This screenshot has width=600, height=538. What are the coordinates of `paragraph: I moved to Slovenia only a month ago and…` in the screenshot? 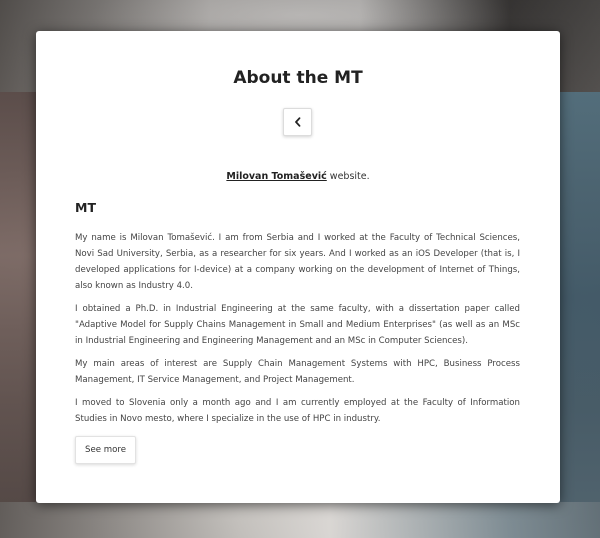 It's located at (297, 411).